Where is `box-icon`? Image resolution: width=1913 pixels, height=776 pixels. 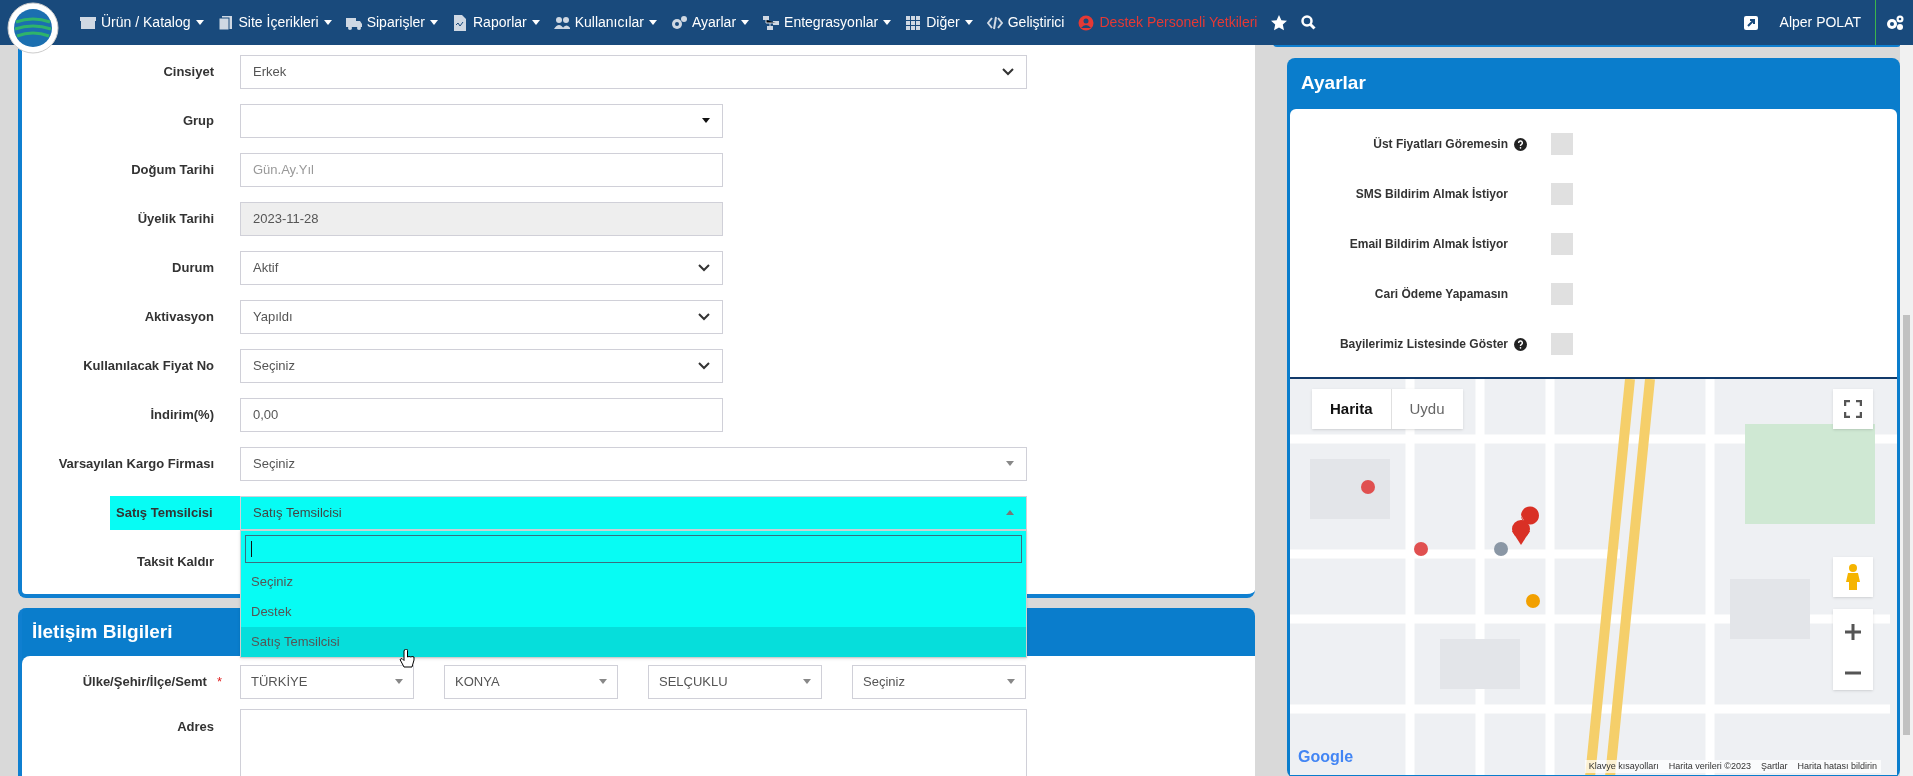
box-icon is located at coordinates (88, 22).